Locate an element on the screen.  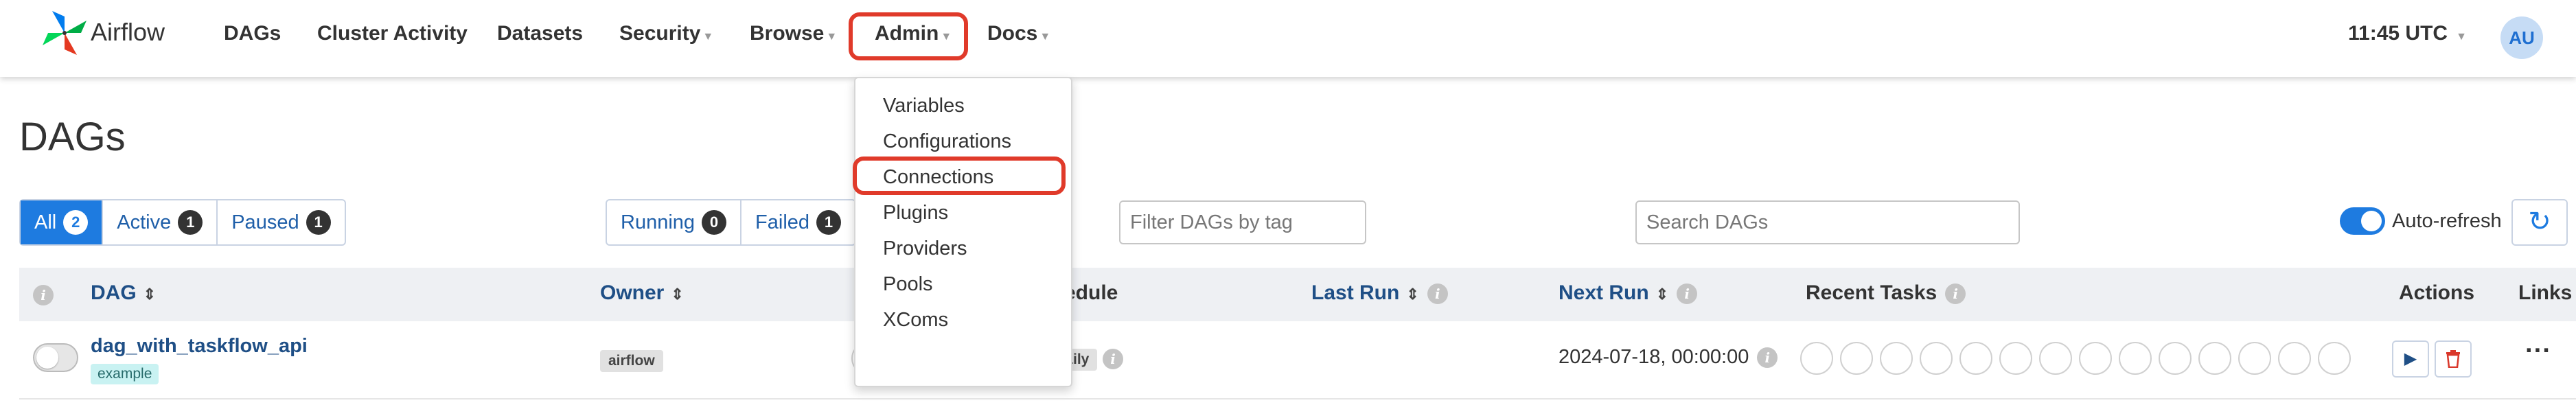
play-icon: ▶ is located at coordinates (2410, 358).